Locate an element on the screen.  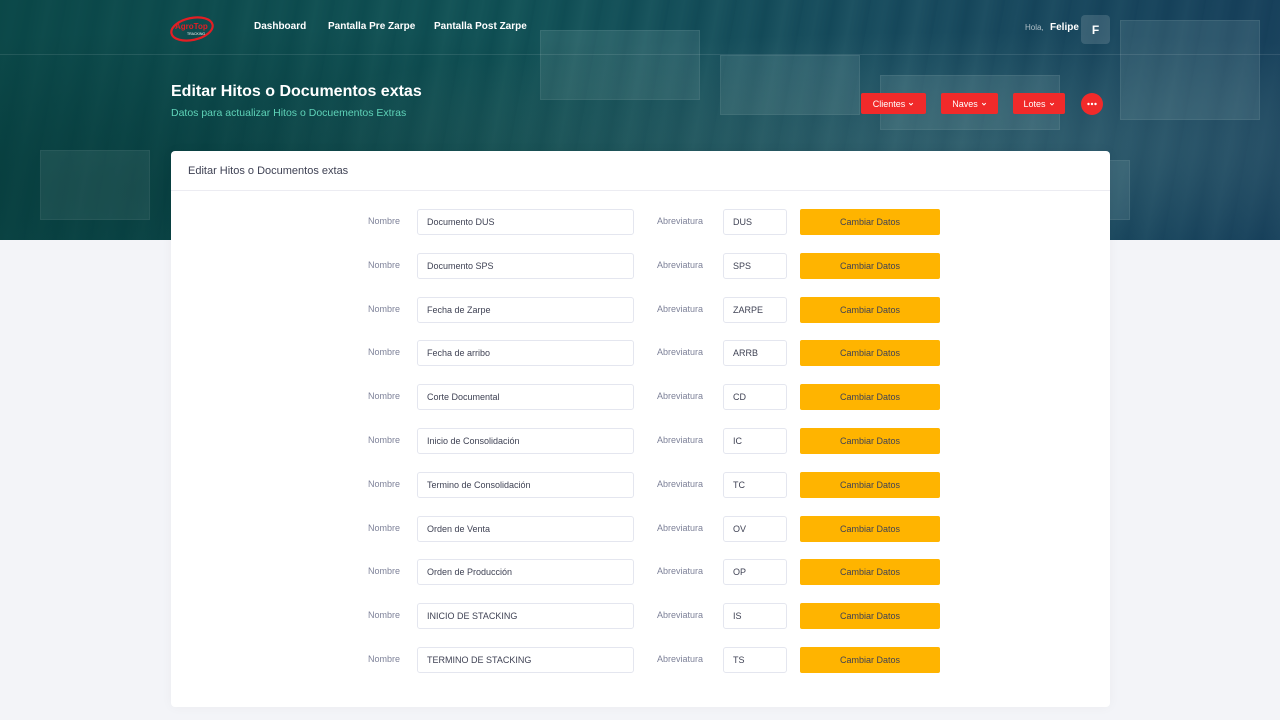
lotes-dropdown-button: Lotes is located at coordinates (1039, 103).